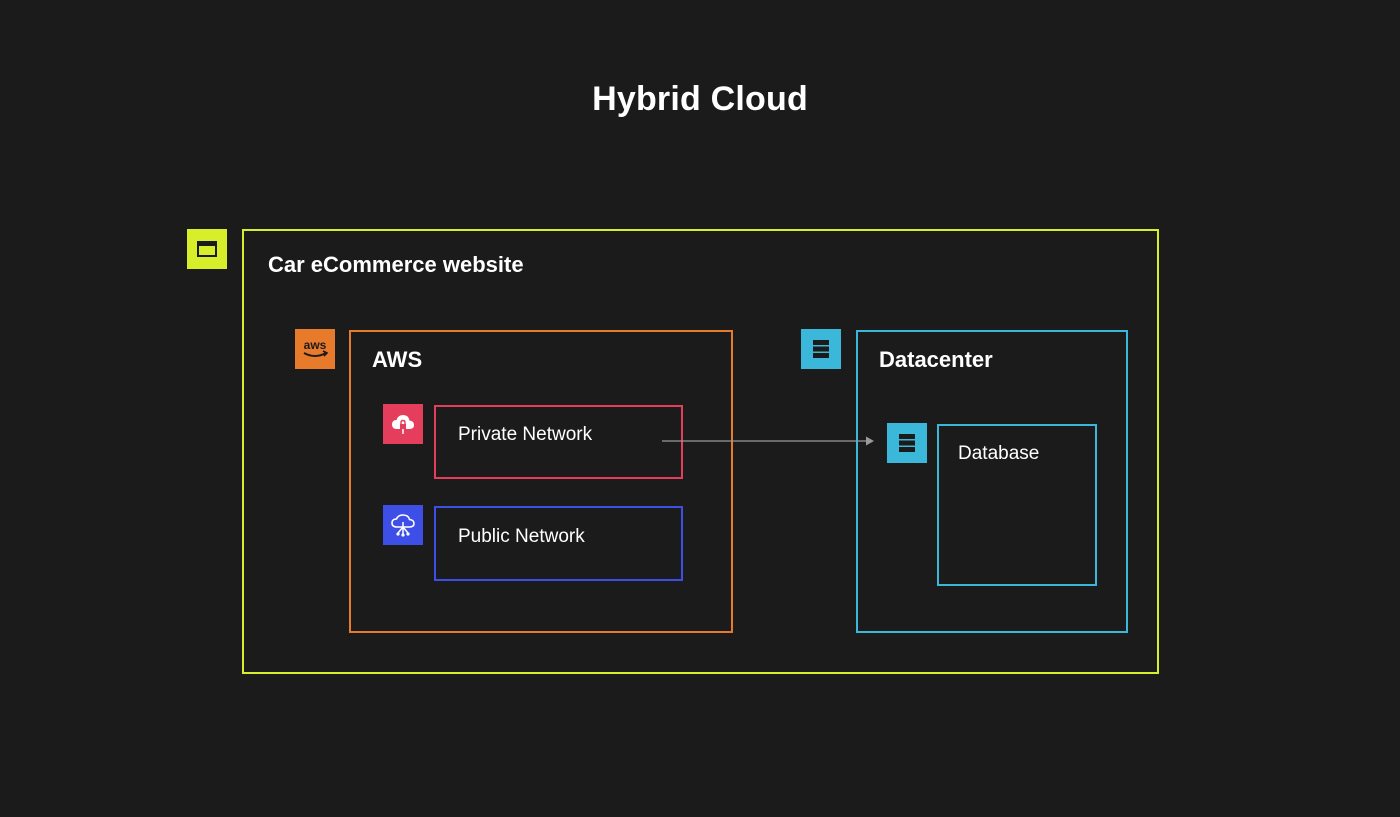 The image size is (1400, 817). Describe the element at coordinates (936, 359) in the screenshot. I see `datacenter-group-label: Datacenter` at that location.